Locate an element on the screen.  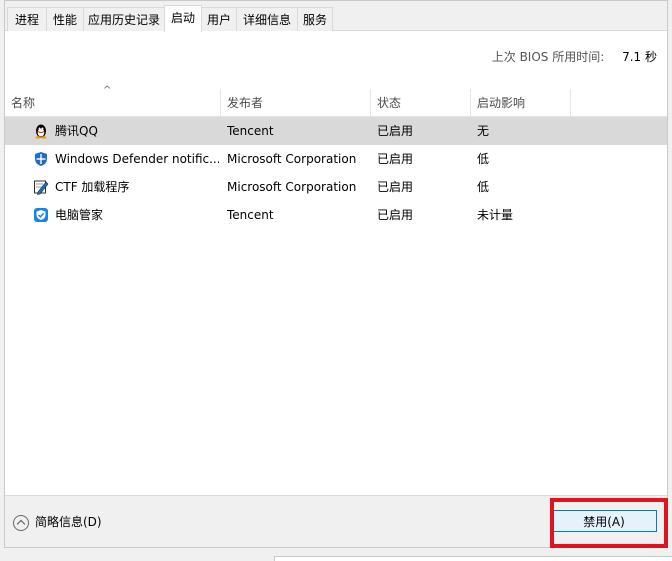
bios-time-row: 上次 BIOS 所用时间: 7.1 秒 is located at coordinates (574, 57).